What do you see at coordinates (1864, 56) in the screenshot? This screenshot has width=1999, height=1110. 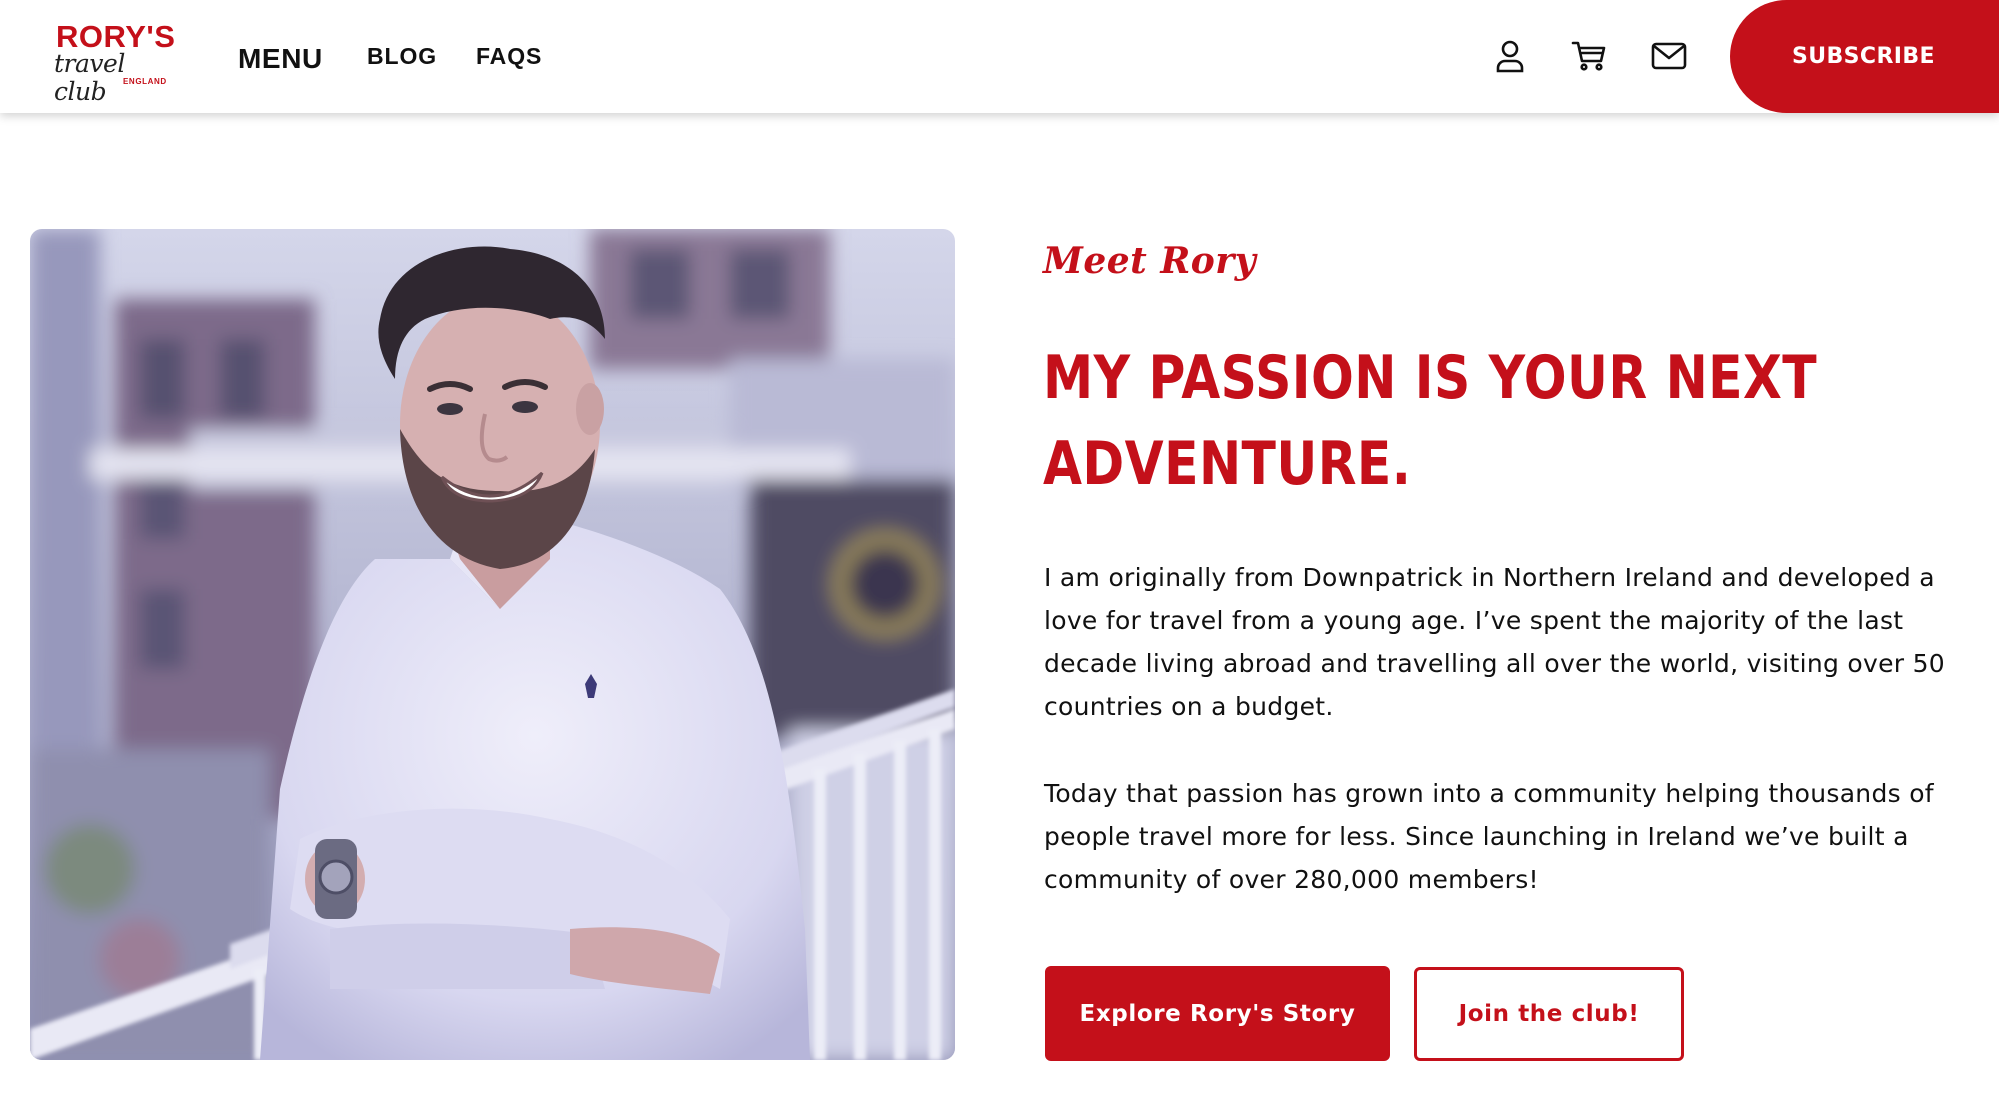 I see `subscribe-button: SUBSCRIBE` at bounding box center [1864, 56].